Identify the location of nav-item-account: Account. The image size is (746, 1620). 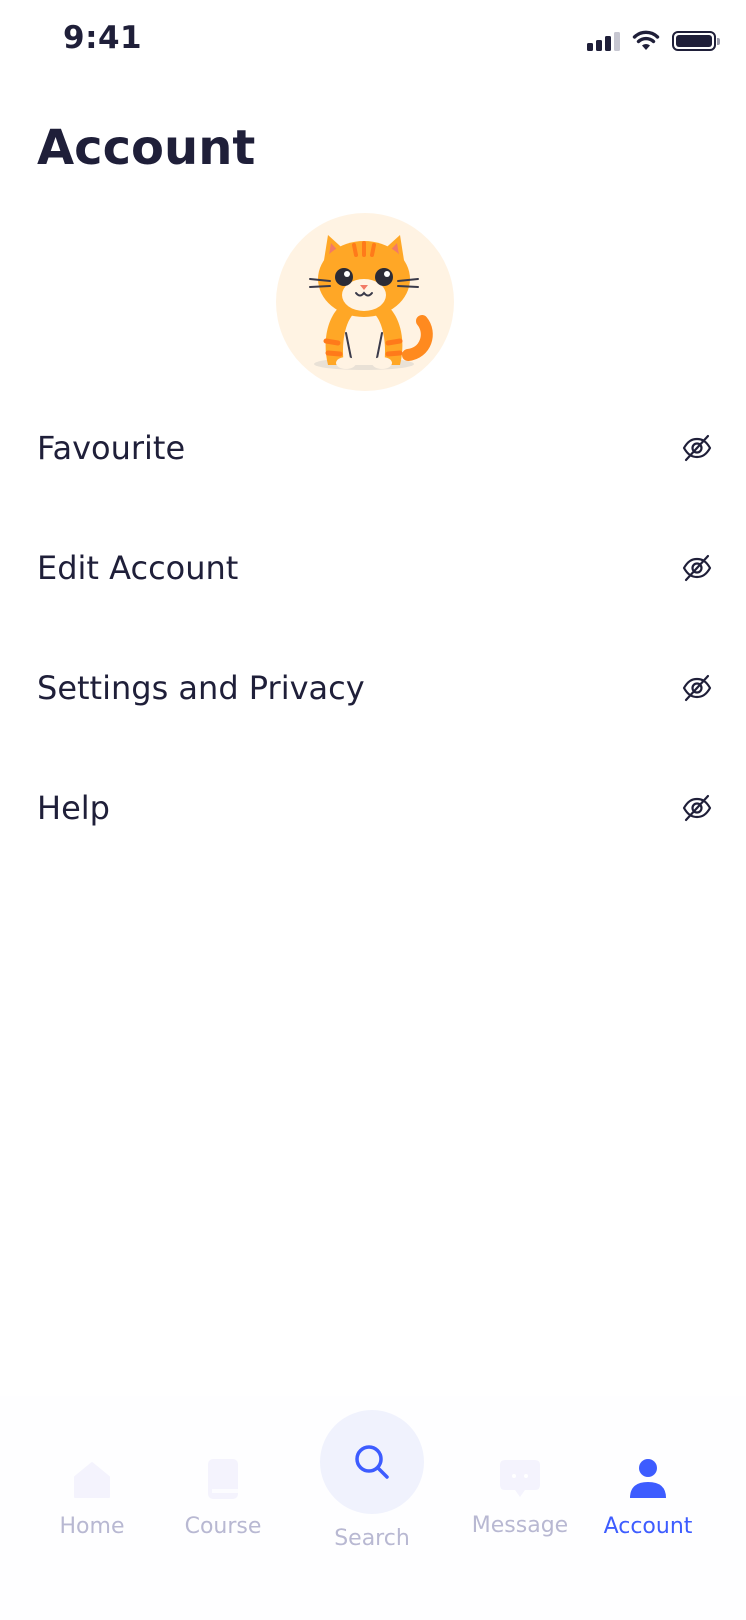
(648, 1471).